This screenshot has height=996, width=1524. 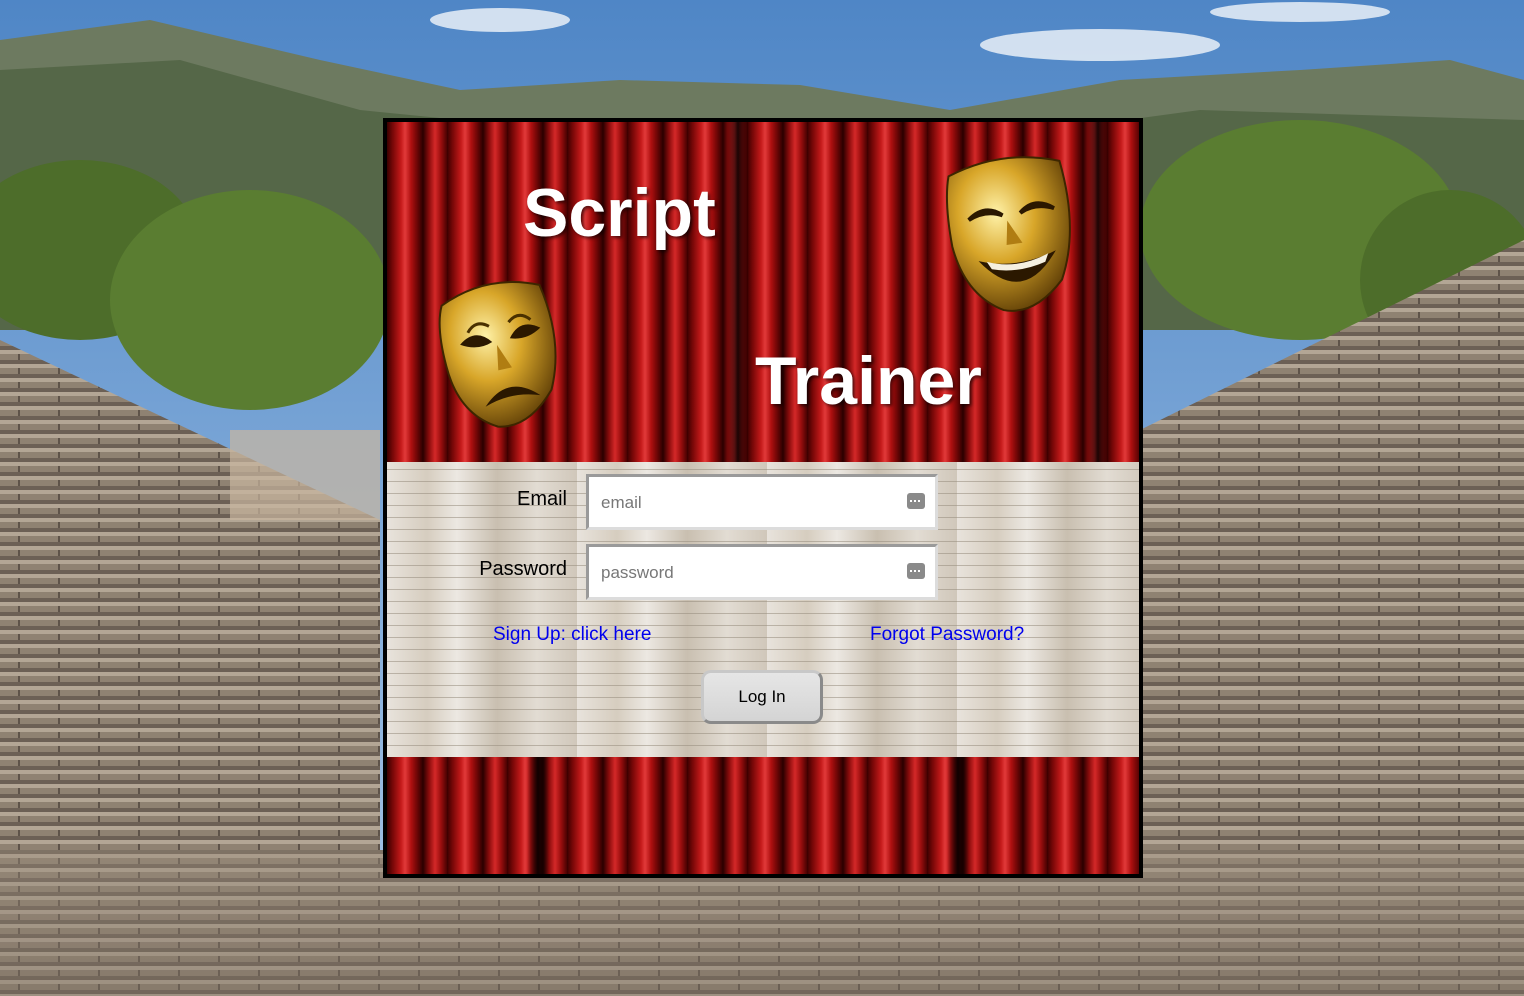 What do you see at coordinates (619, 213) in the screenshot?
I see `app-title-line1: Script` at bounding box center [619, 213].